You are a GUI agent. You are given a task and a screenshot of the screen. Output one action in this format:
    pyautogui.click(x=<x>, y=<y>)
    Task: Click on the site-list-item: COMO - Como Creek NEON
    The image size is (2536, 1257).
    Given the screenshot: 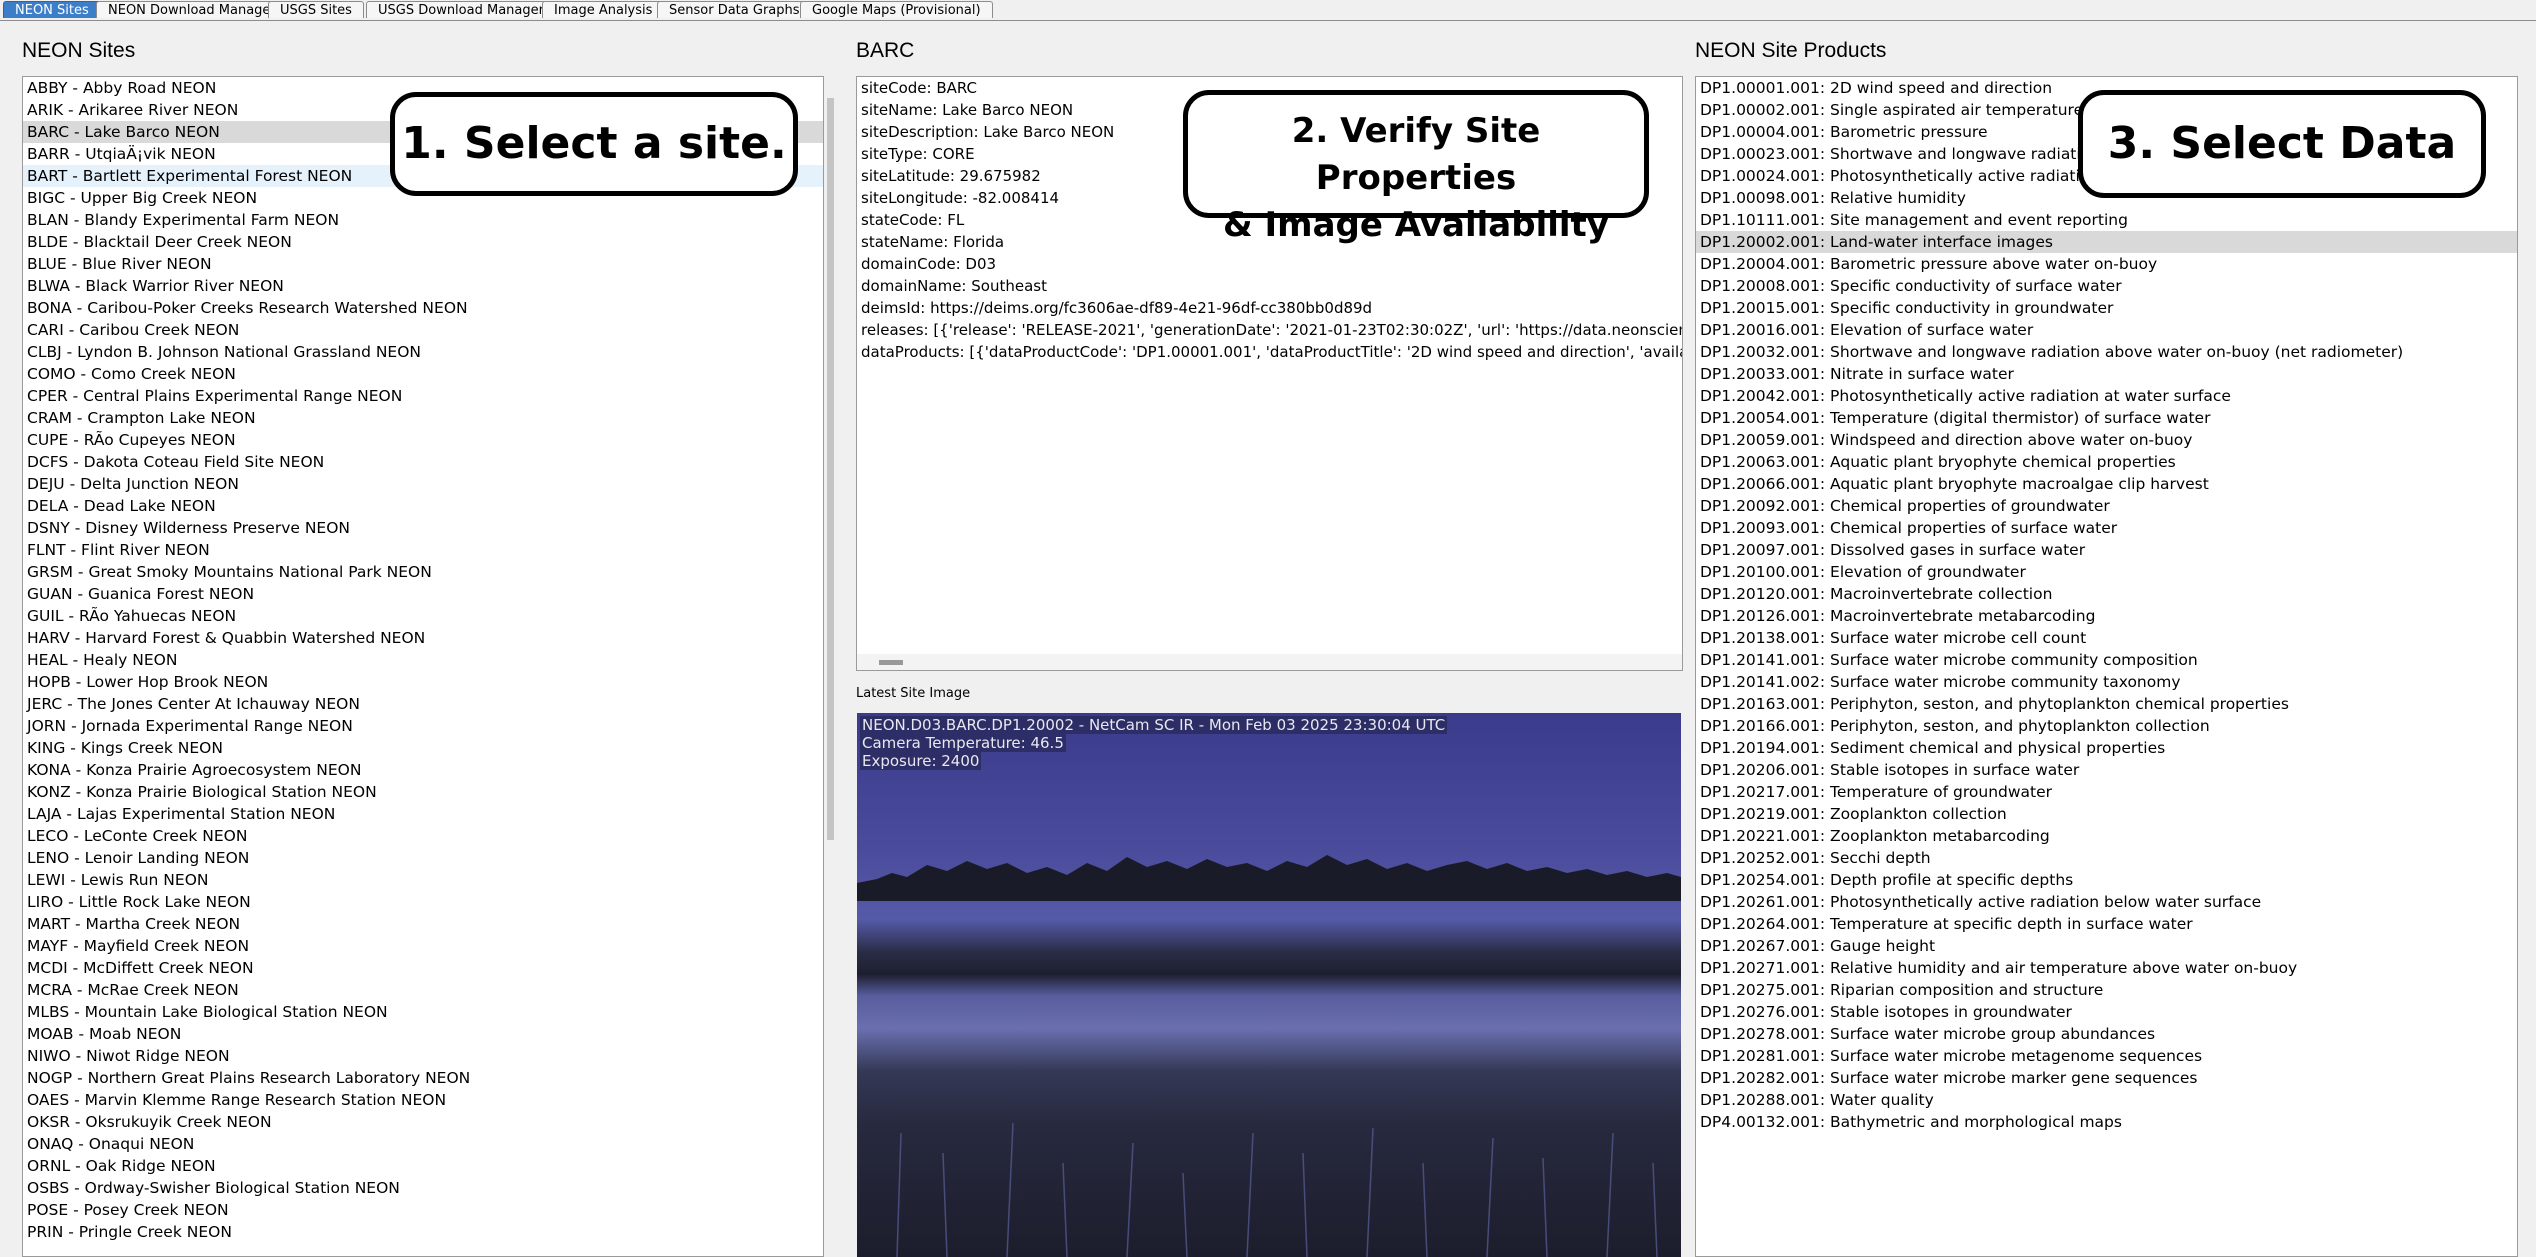 What is the action you would take?
    pyautogui.click(x=423, y=374)
    